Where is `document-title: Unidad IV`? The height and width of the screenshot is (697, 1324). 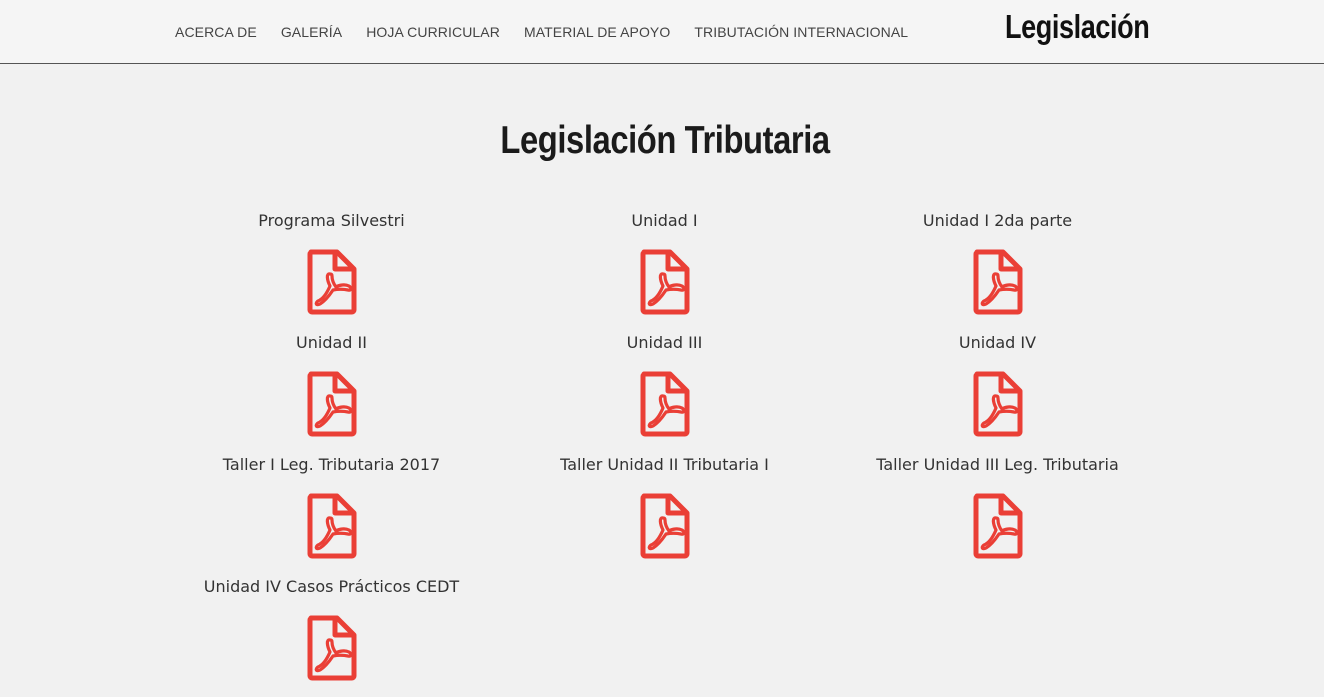
document-title: Unidad IV is located at coordinates (997, 344).